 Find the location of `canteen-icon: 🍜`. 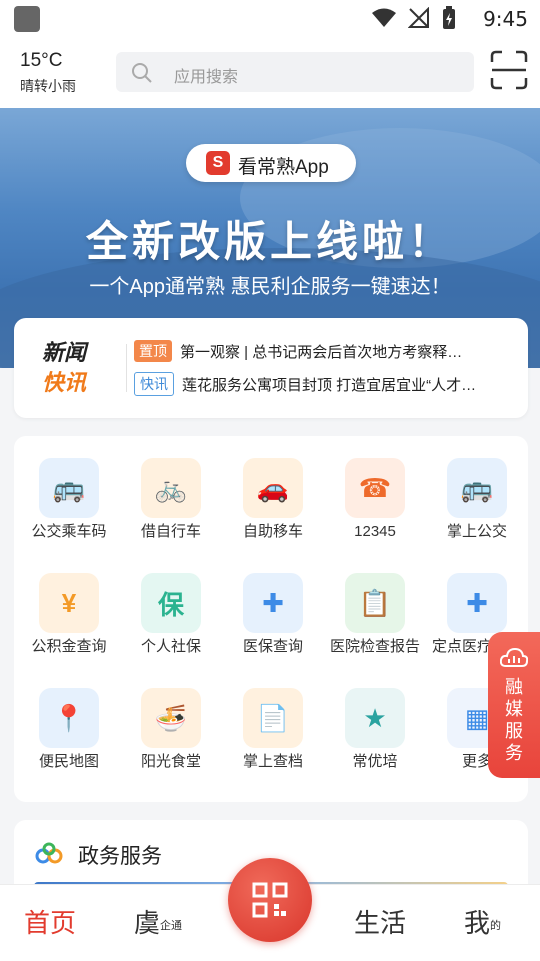

canteen-icon: 🍜 is located at coordinates (171, 718).